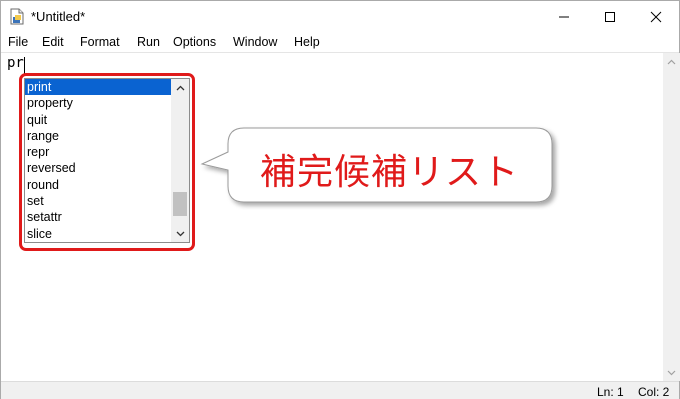  I want to click on autocomplete-item-quit: quit, so click(98, 120).